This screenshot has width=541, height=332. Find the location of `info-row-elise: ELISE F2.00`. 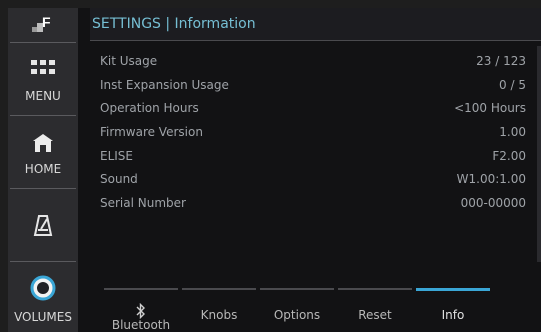

info-row-elise: ELISE F2.00 is located at coordinates (313, 157).